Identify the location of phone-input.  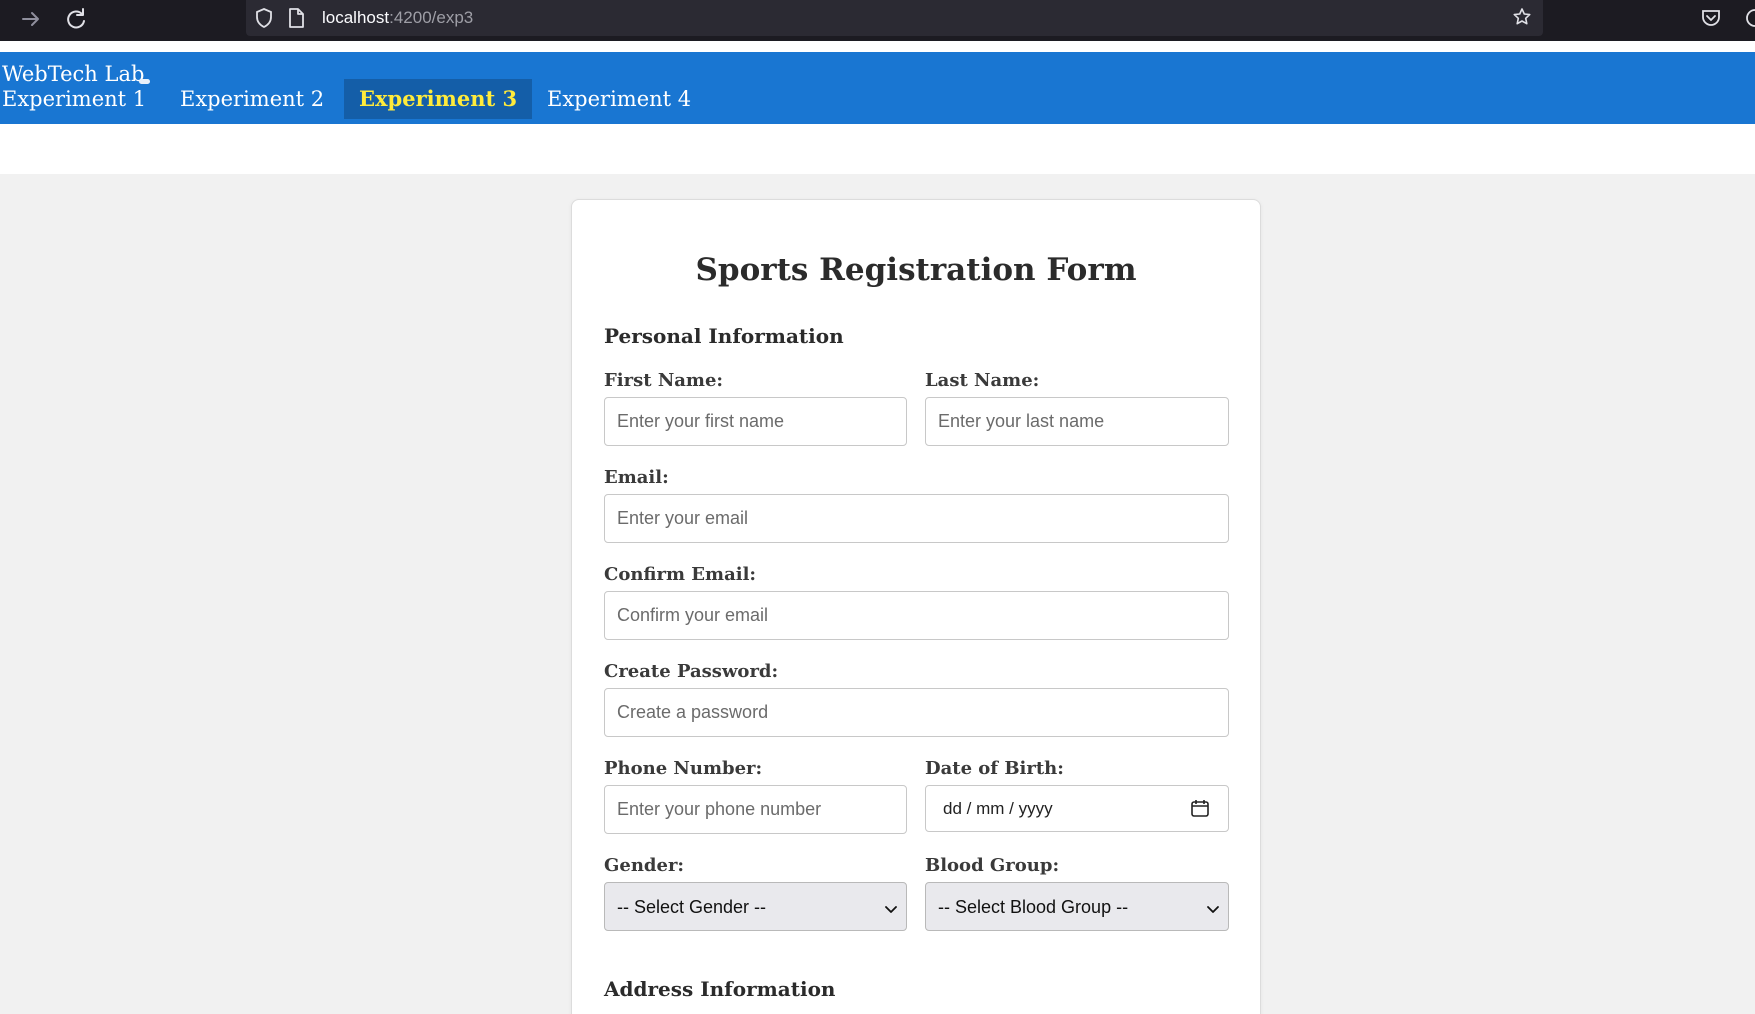
(755, 809).